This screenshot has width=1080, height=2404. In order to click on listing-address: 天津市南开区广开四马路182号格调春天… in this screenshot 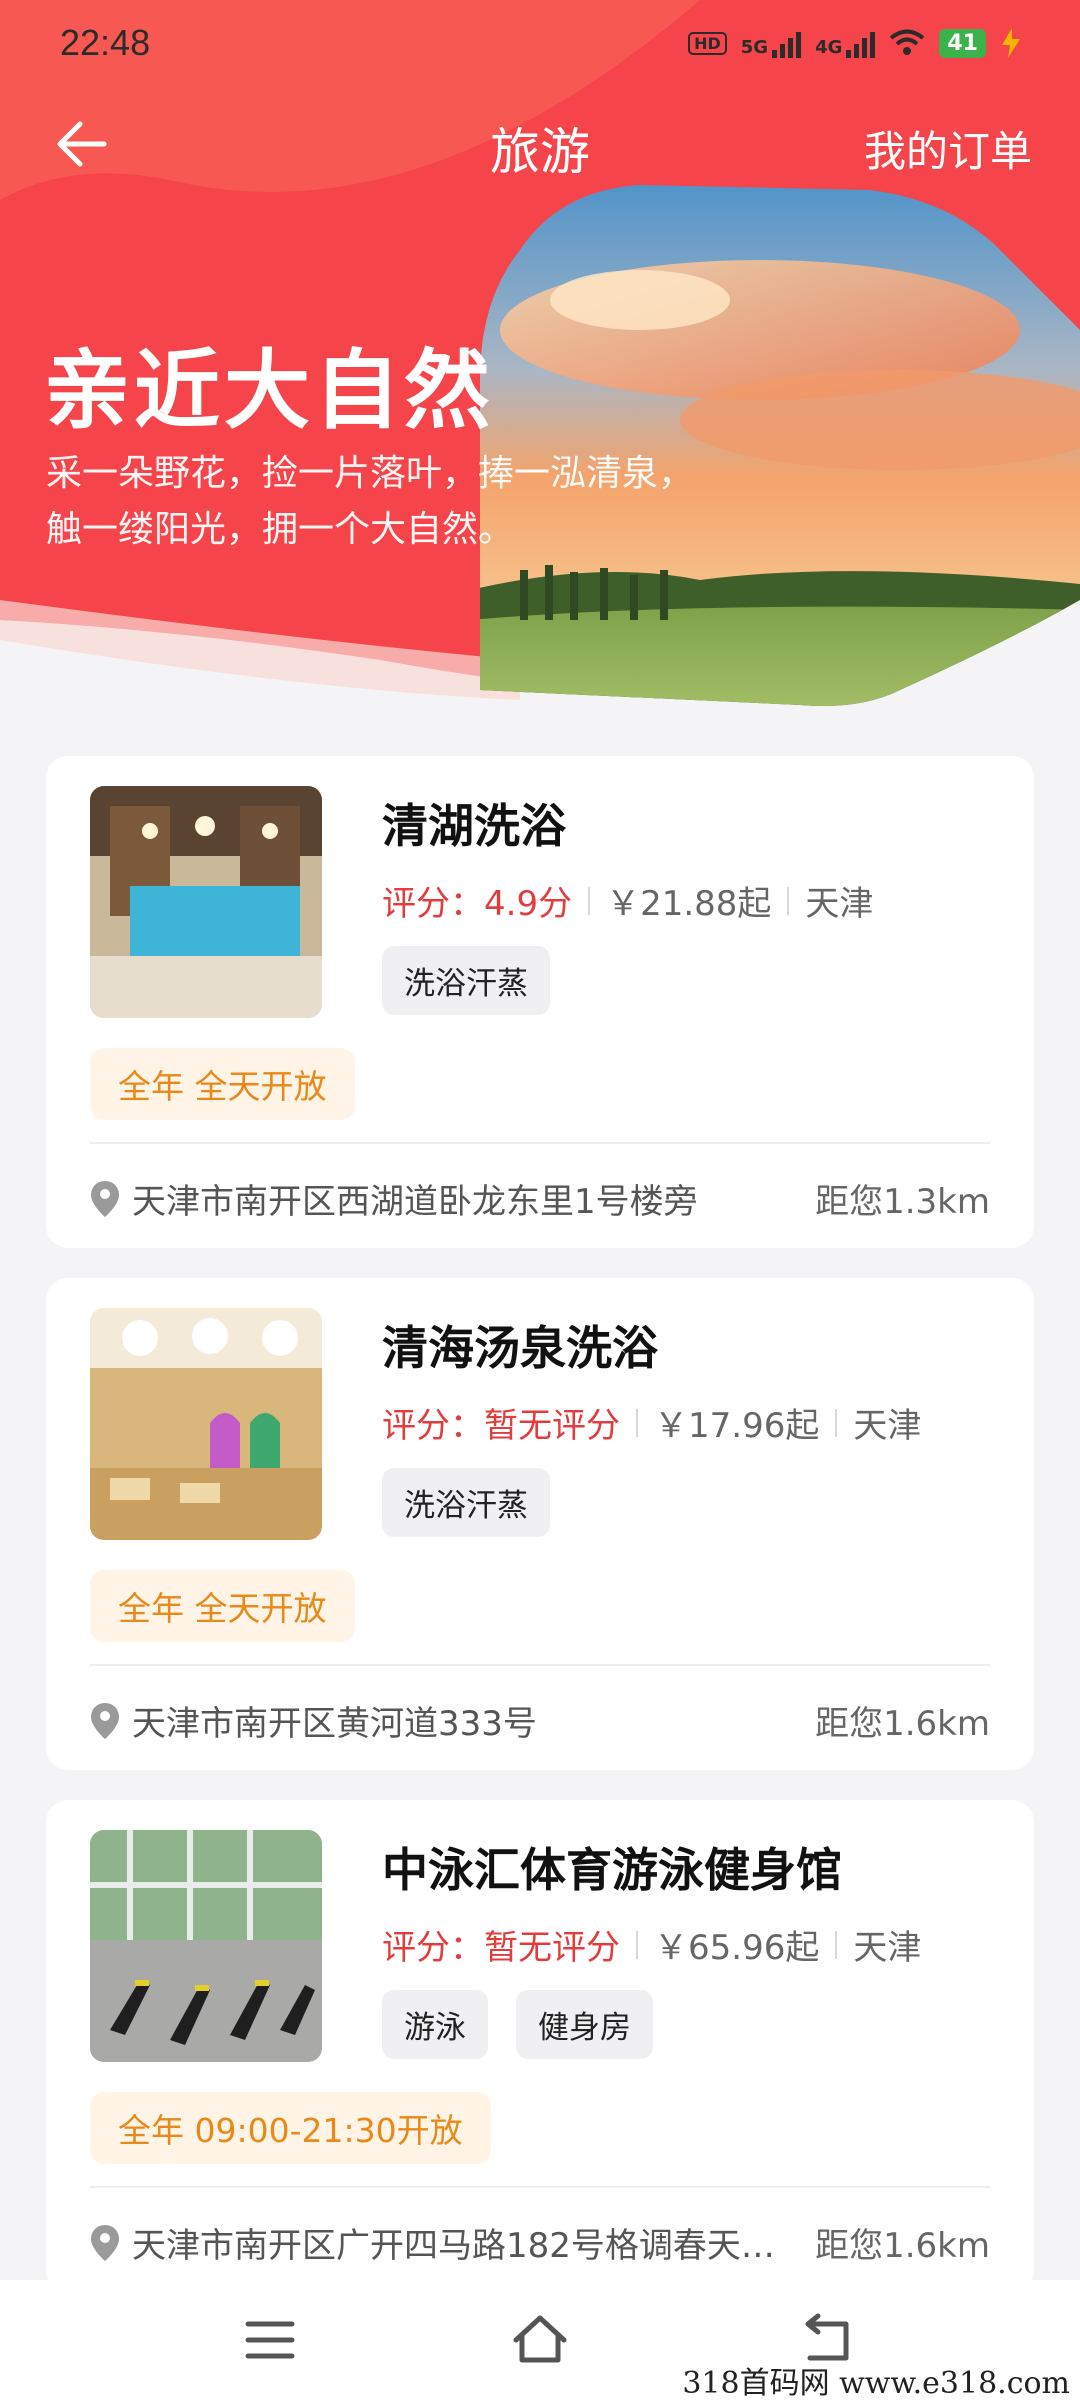, I will do `click(432, 2242)`.